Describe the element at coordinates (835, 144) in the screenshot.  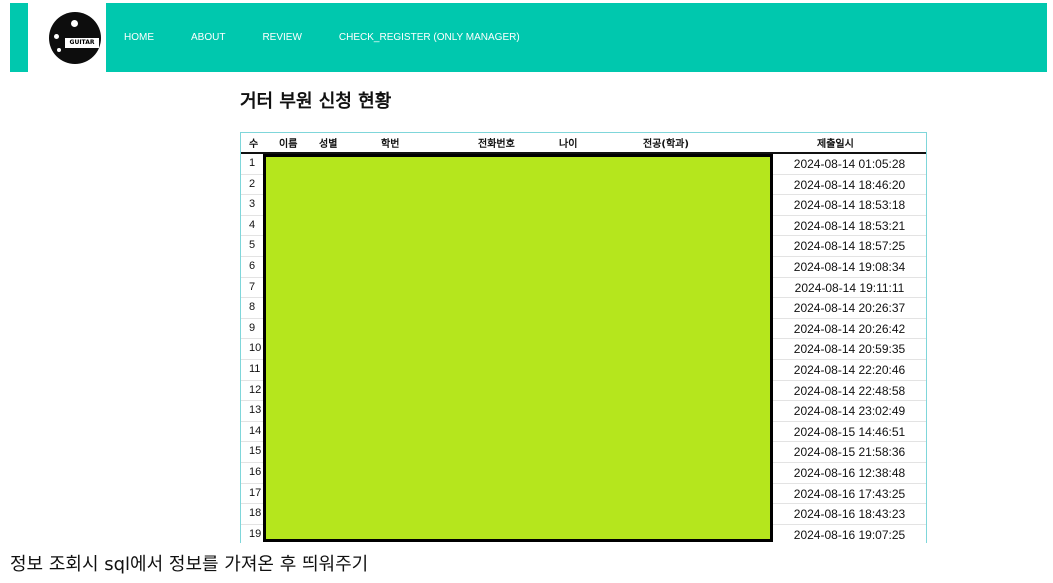
I see `header-submitted-at: 제출일시` at that location.